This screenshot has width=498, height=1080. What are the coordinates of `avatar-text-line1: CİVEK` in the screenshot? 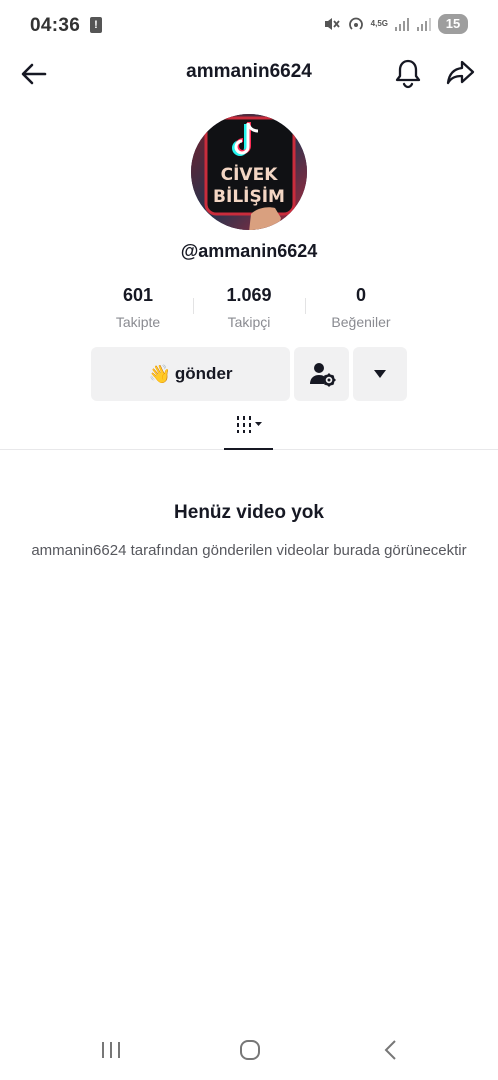 It's located at (250, 174).